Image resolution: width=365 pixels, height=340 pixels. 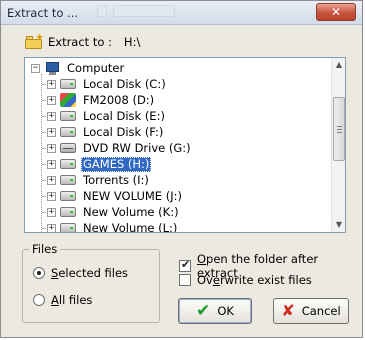 I want to click on tree-item-drive: + Local Disk (C:), so click(x=107, y=84).